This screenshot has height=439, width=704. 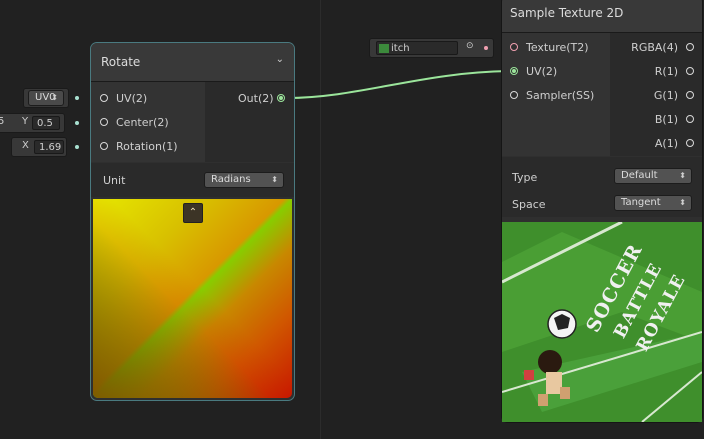 I want to click on rotation-input: 1.69, so click(x=49, y=147).